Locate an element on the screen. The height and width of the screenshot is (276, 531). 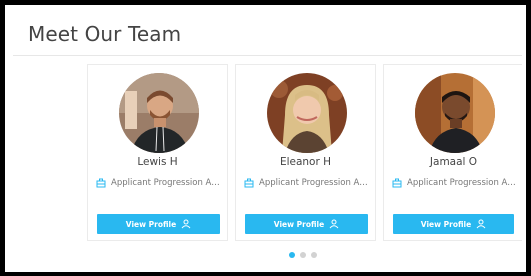
frame-border-top is located at coordinates (265, 2).